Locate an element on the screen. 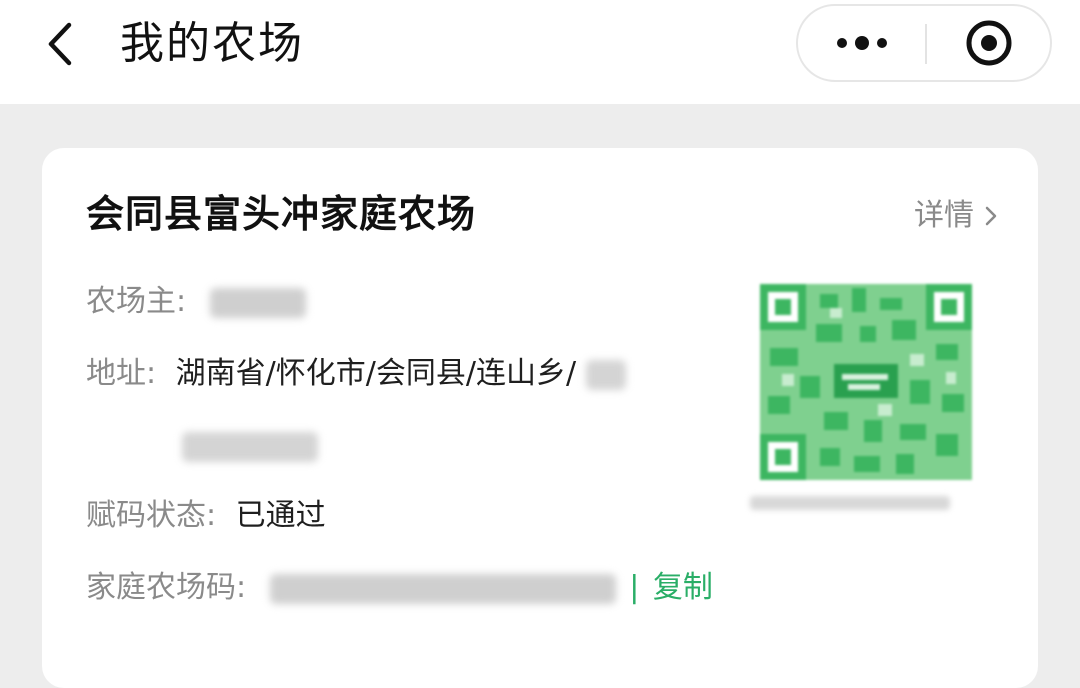  mini-program-capsule is located at coordinates (924, 43).